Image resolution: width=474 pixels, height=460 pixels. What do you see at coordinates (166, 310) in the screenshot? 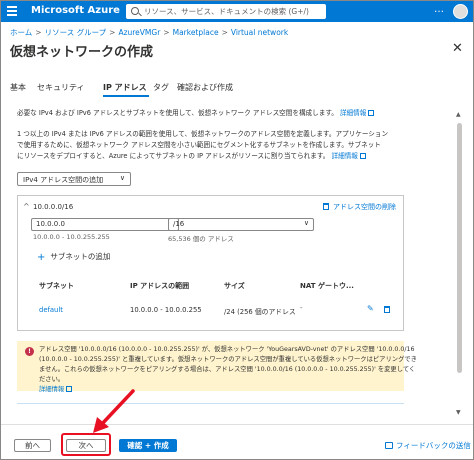
I see `subnet-ip-range: 10.0.0.0 - 10.0.0.255` at bounding box center [166, 310].